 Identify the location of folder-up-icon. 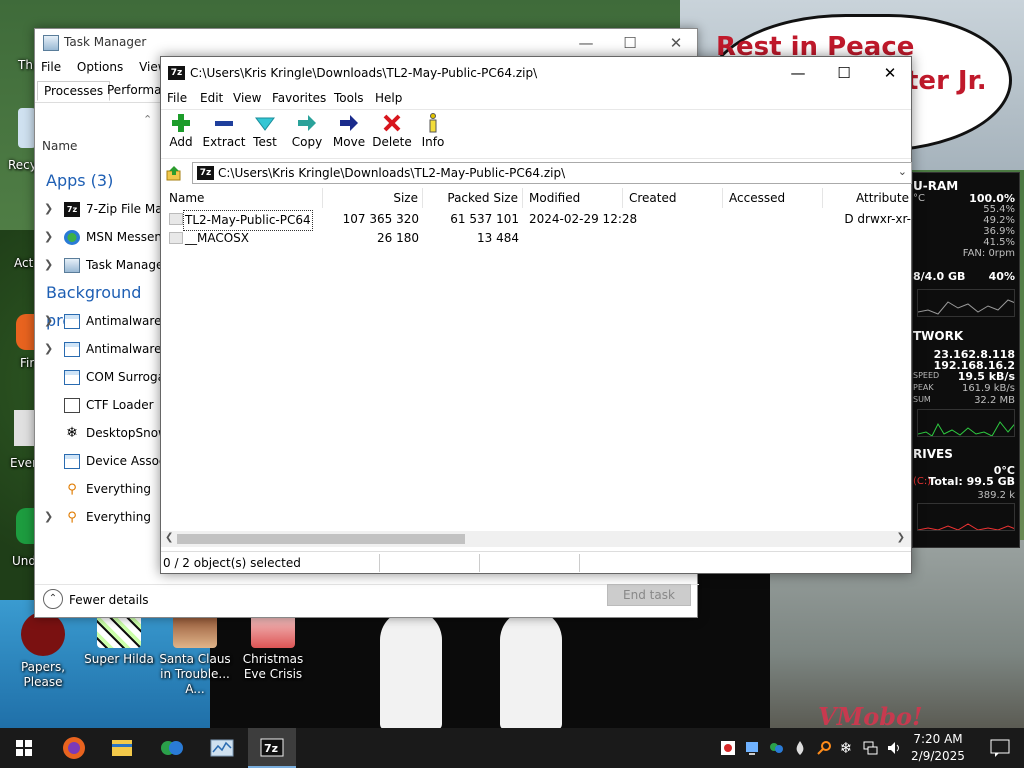
(174, 173).